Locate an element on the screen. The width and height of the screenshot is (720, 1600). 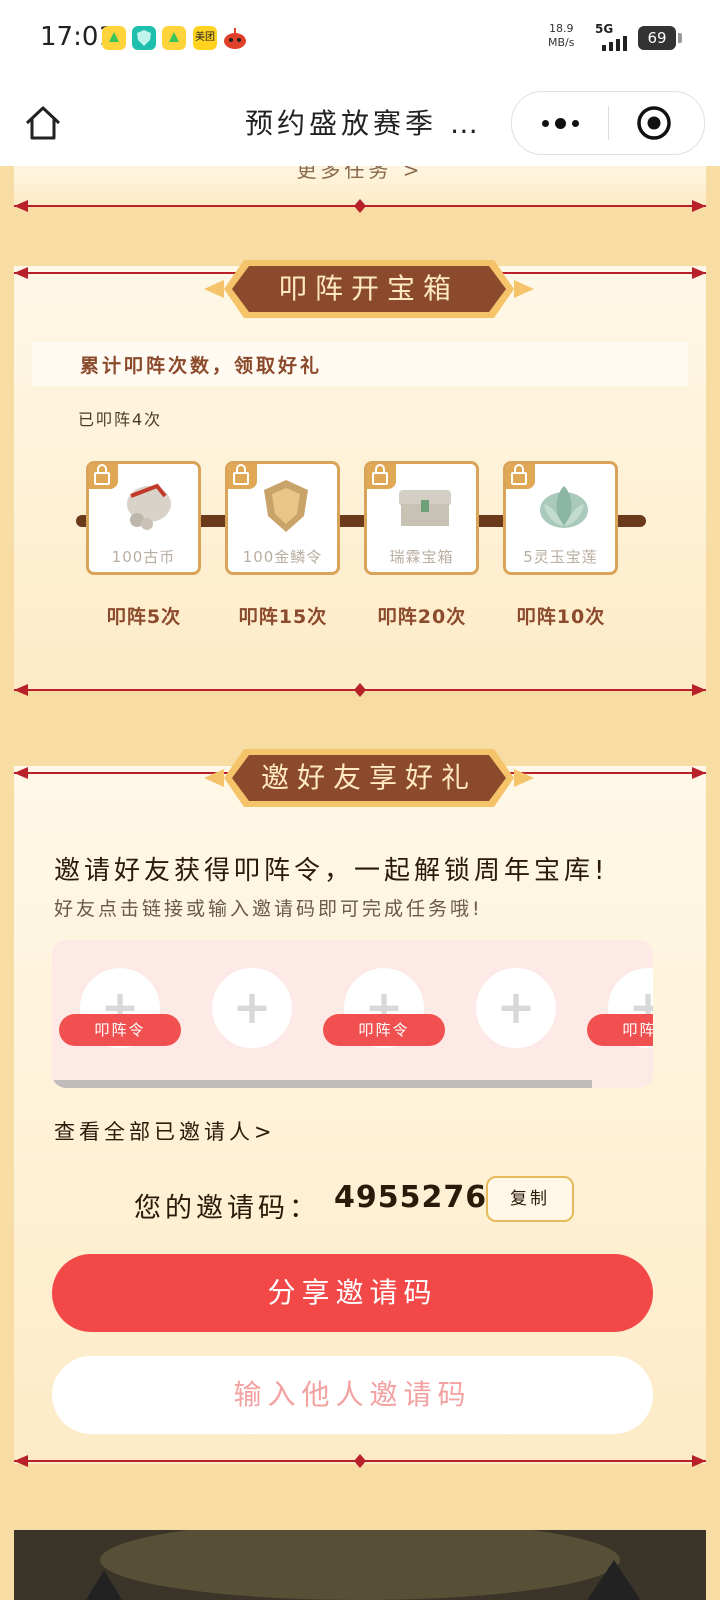
invite-title: 邀好友享好礼 is located at coordinates (368, 777).